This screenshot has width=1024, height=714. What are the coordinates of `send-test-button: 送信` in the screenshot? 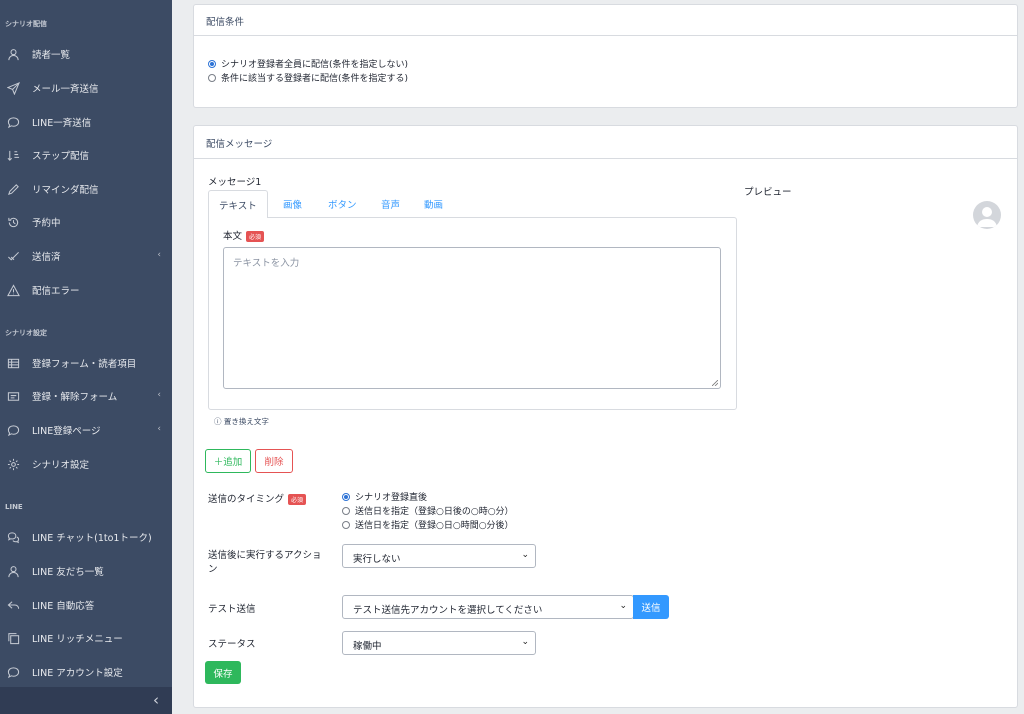 It's located at (651, 607).